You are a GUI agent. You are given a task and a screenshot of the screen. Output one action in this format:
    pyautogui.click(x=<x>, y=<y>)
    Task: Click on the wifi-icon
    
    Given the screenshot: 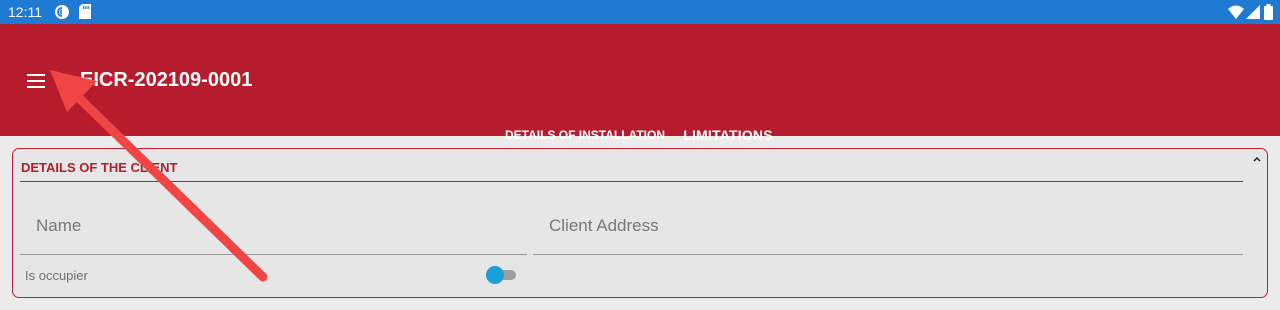 What is the action you would take?
    pyautogui.click(x=1236, y=14)
    